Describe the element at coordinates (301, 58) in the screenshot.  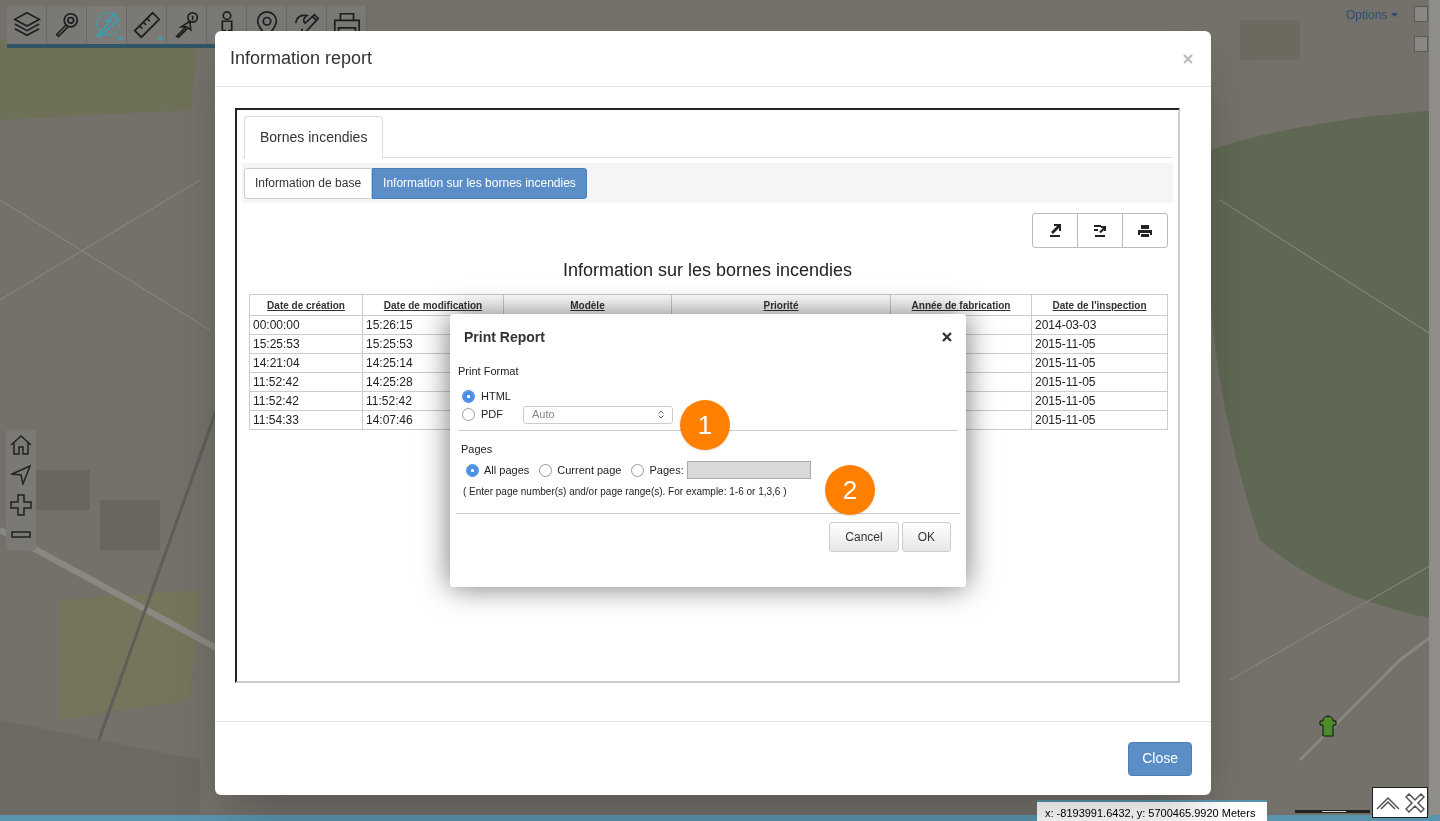
I see `window-title: Information report` at that location.